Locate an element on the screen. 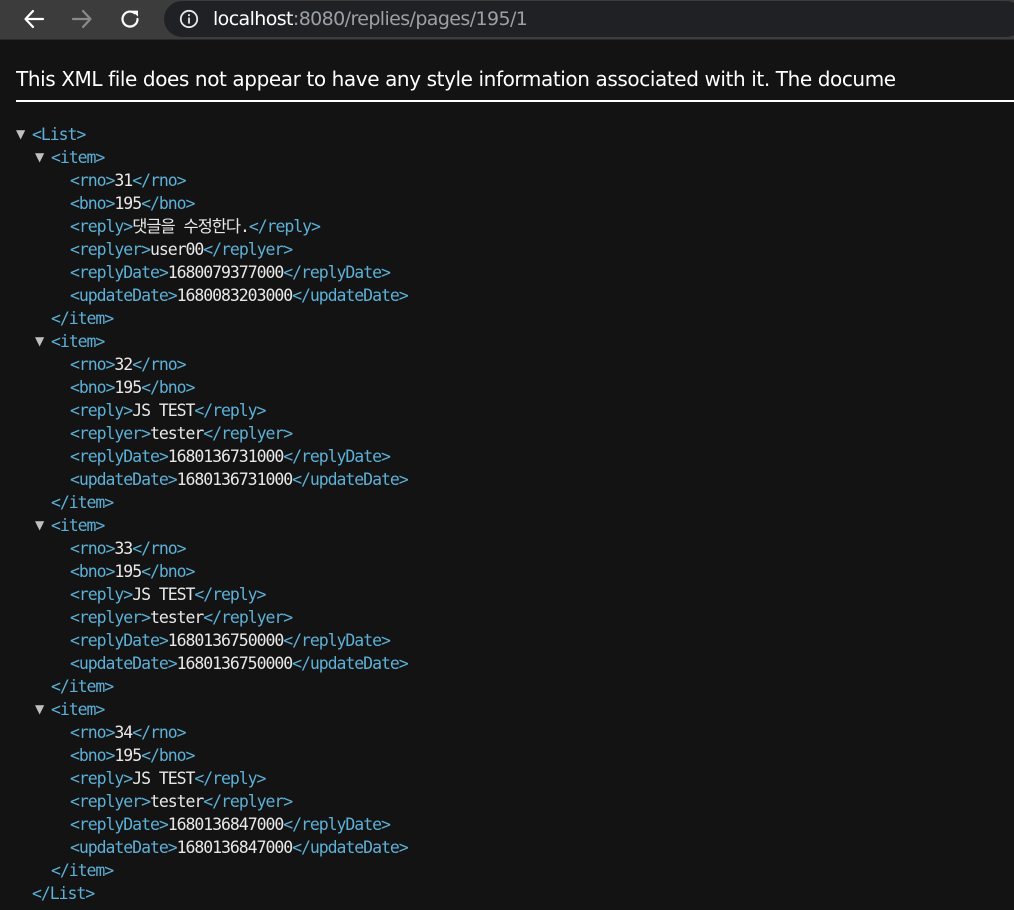  field-value: 32 is located at coordinates (123, 364).